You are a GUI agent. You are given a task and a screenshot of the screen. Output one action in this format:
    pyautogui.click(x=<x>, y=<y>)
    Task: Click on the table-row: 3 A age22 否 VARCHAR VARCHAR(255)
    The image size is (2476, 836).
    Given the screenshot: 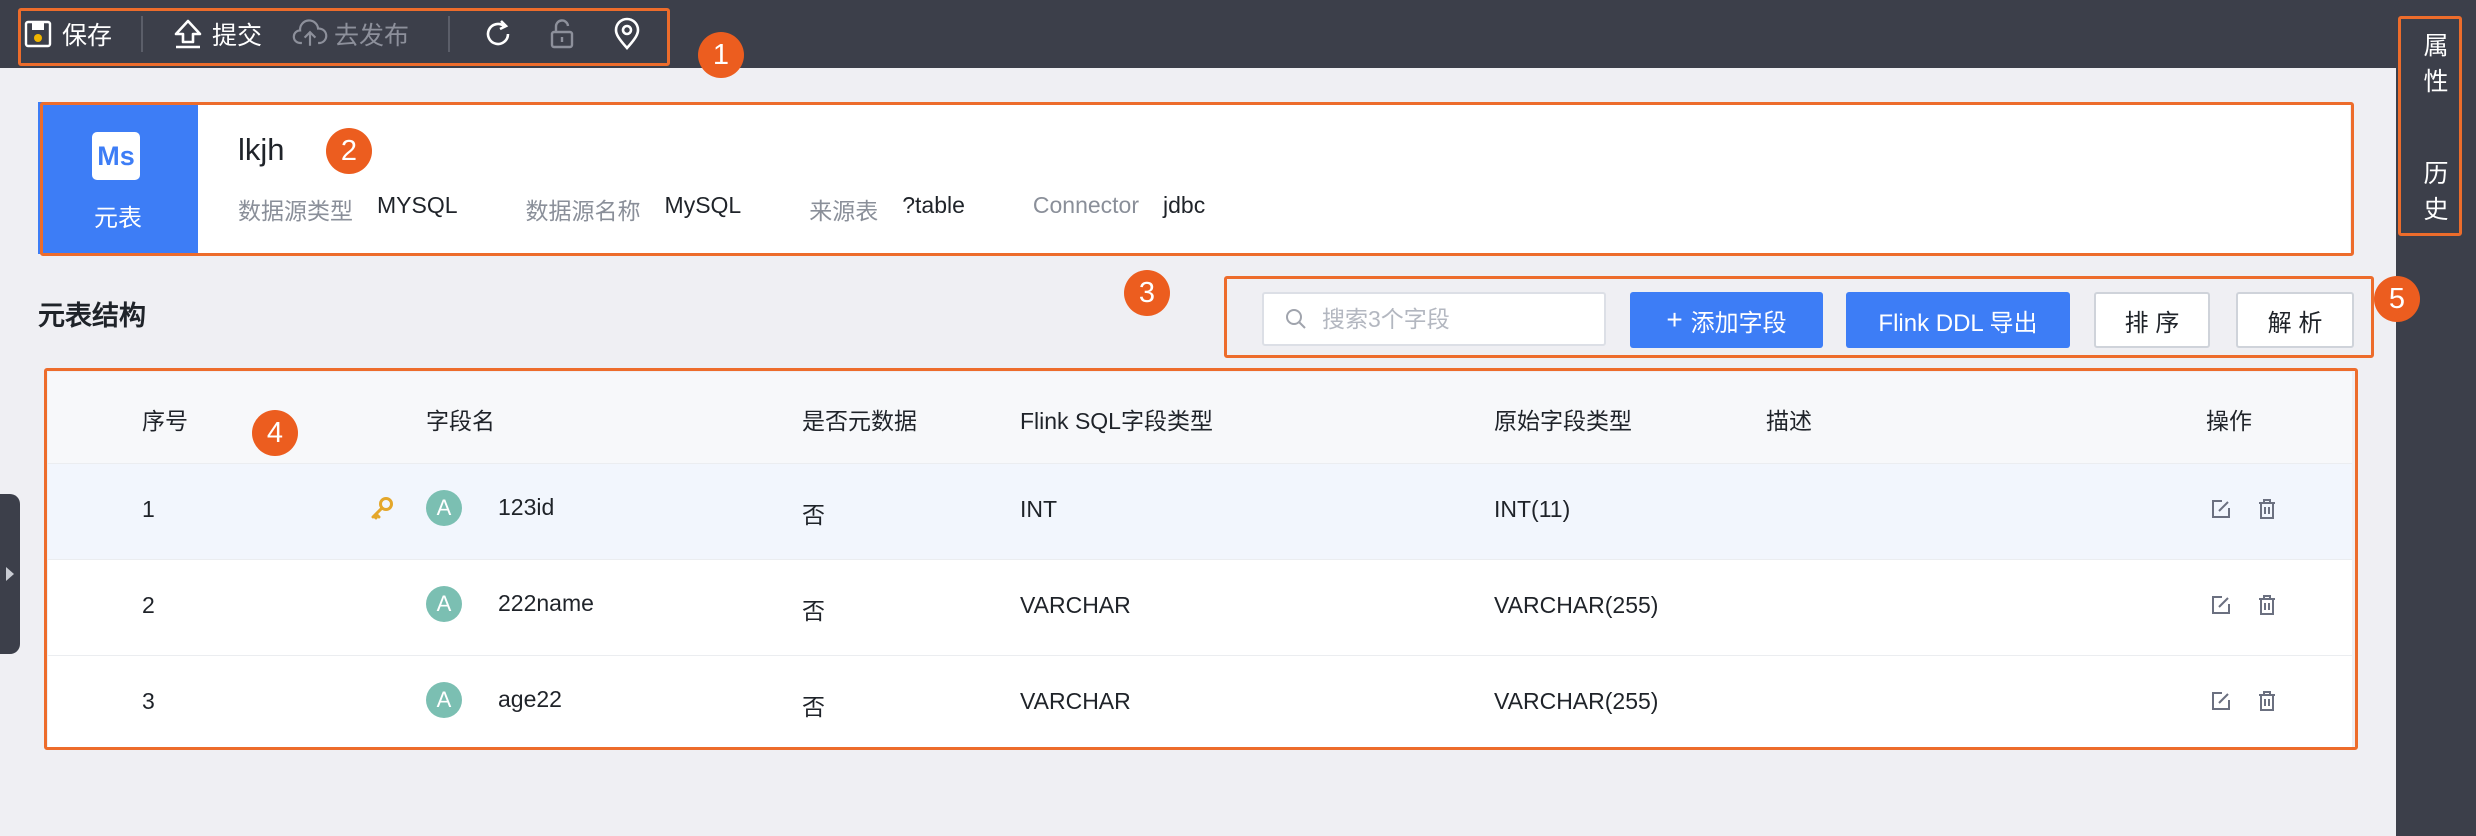 What is the action you would take?
    pyautogui.click(x=1200, y=704)
    